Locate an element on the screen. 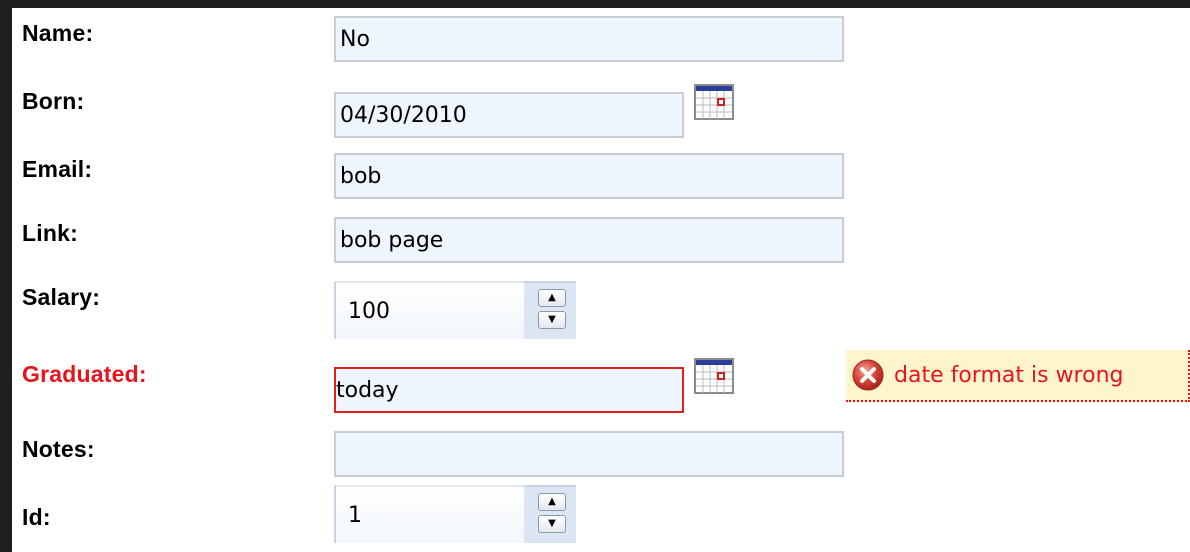 The height and width of the screenshot is (552, 1190). link-field: bob page is located at coordinates (589, 240).